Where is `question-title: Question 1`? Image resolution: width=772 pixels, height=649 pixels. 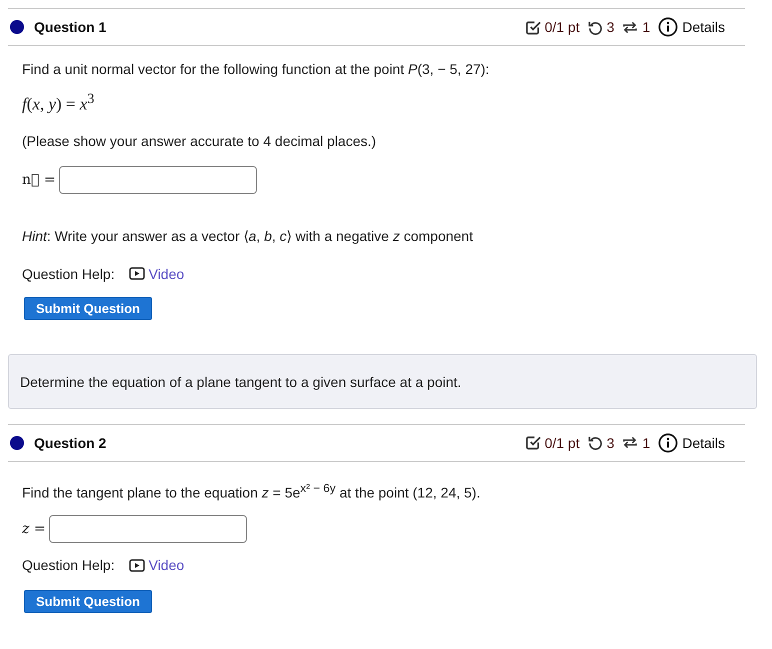 question-title: Question 1 is located at coordinates (70, 27).